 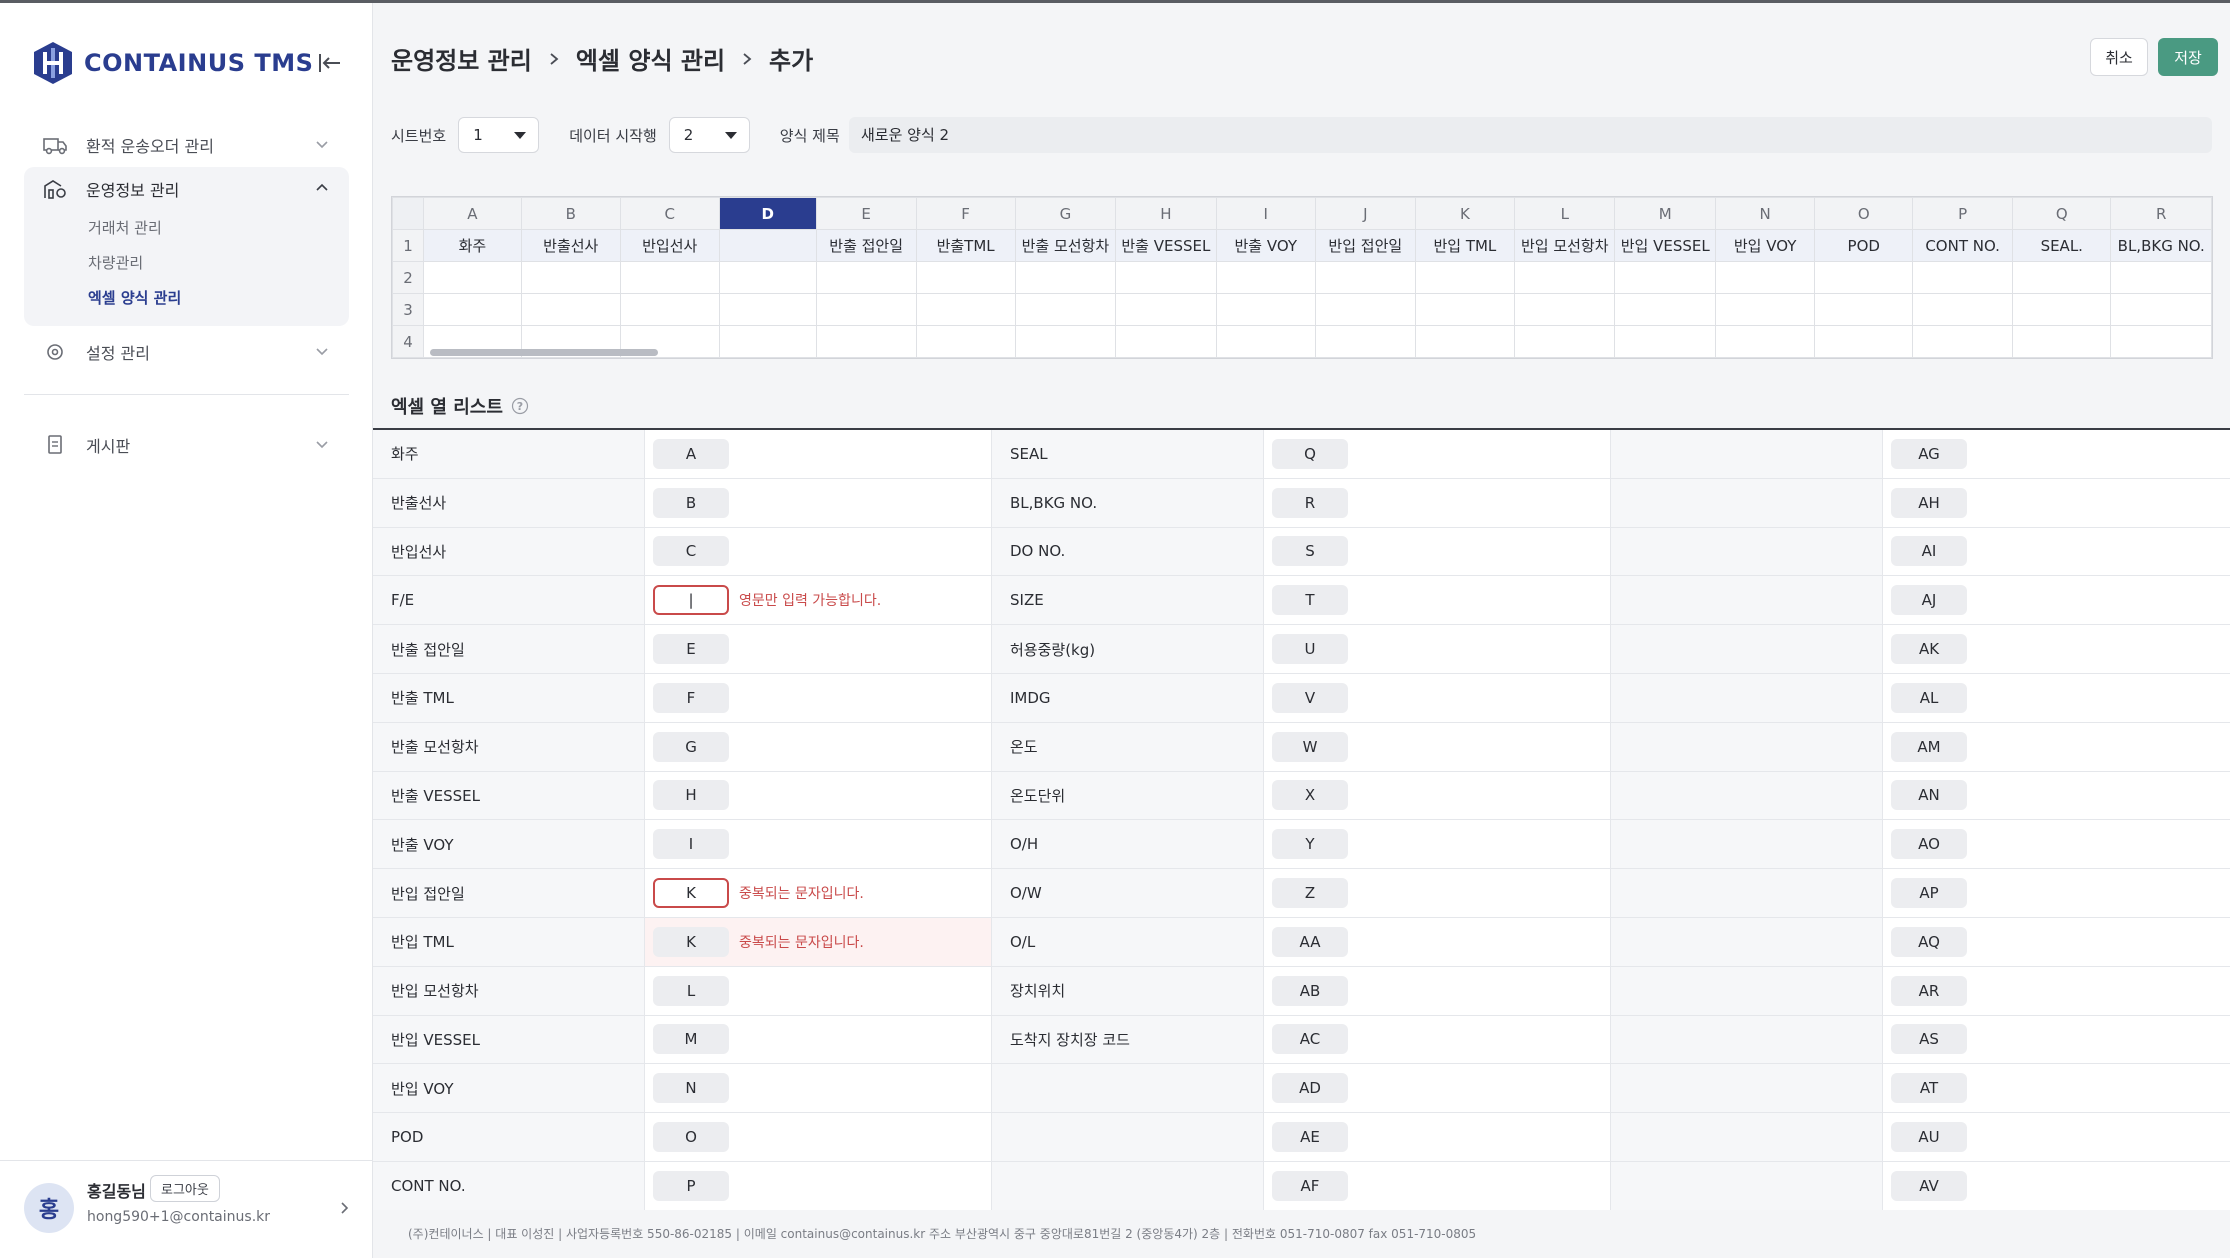 I want to click on column-letter-input: AA, so click(x=1310, y=941).